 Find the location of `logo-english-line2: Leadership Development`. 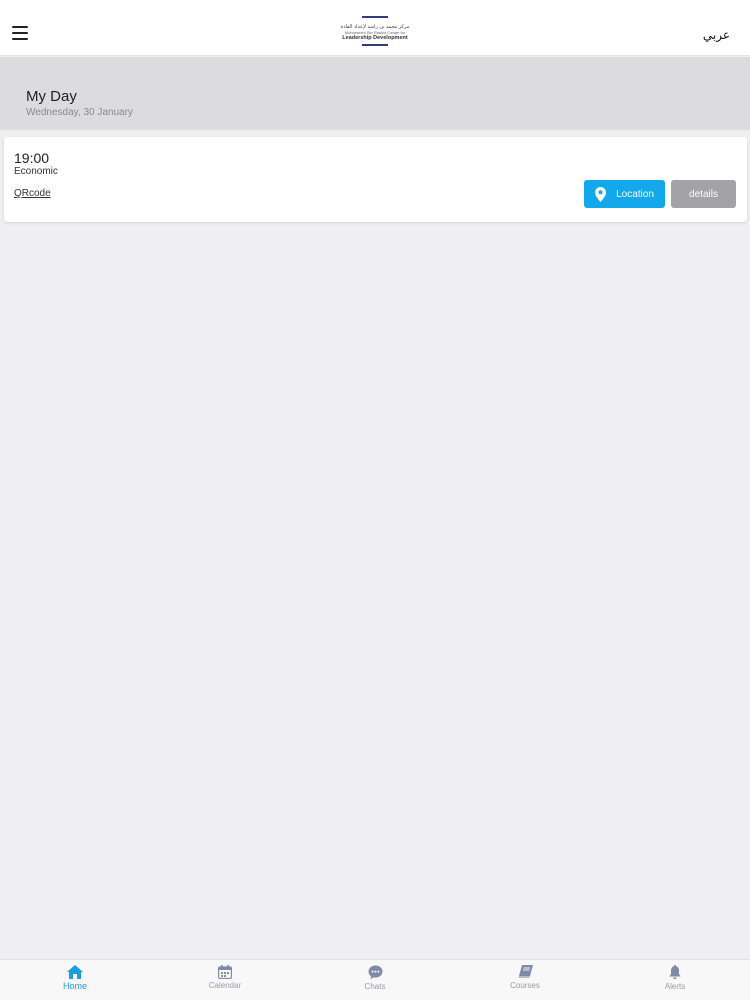

logo-english-line2: Leadership Development is located at coordinates (375, 38).